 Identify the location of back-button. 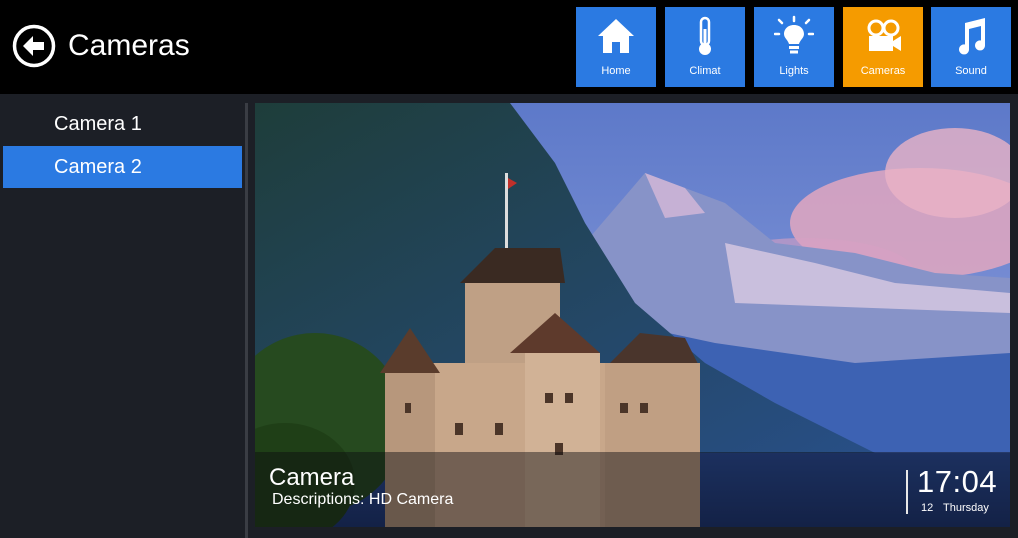
(34, 46).